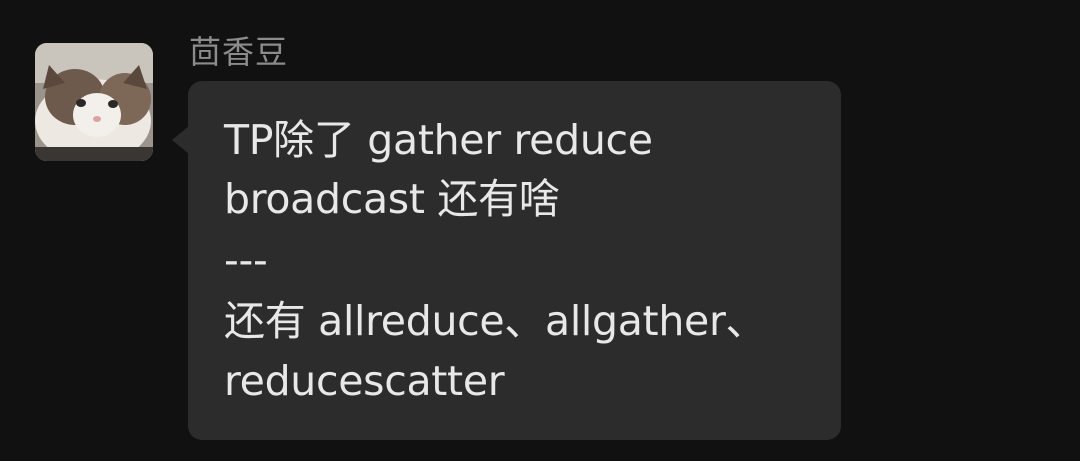  Describe the element at coordinates (438, 140) in the screenshot. I see `message-text-line: TP除了 gather reduce` at that location.